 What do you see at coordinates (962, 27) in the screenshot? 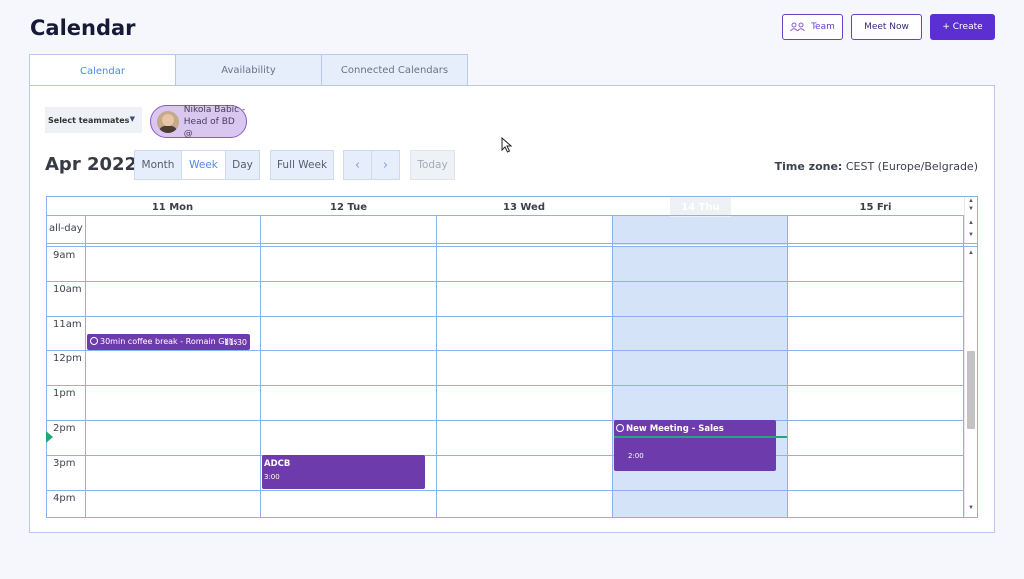
I see `create-button: + Create` at bounding box center [962, 27].